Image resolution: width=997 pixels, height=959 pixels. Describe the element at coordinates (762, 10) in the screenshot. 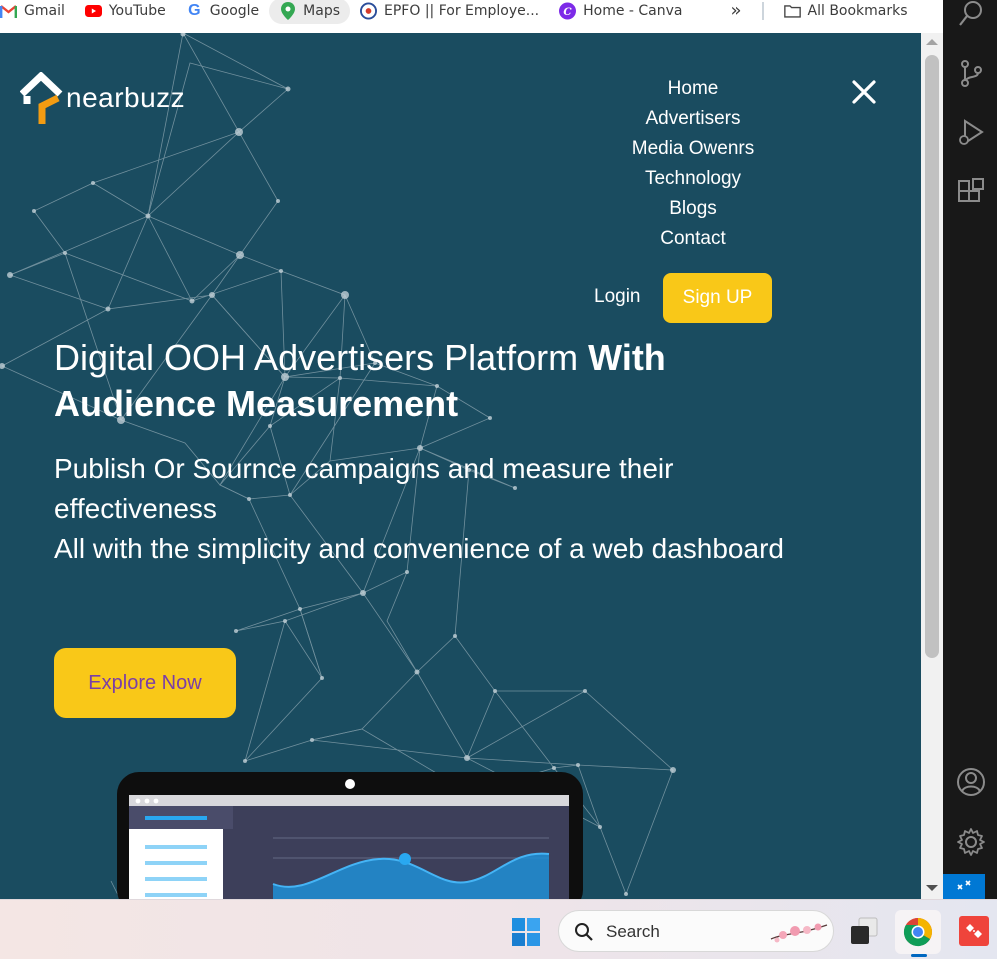

I see `bookmarks-divider` at that location.